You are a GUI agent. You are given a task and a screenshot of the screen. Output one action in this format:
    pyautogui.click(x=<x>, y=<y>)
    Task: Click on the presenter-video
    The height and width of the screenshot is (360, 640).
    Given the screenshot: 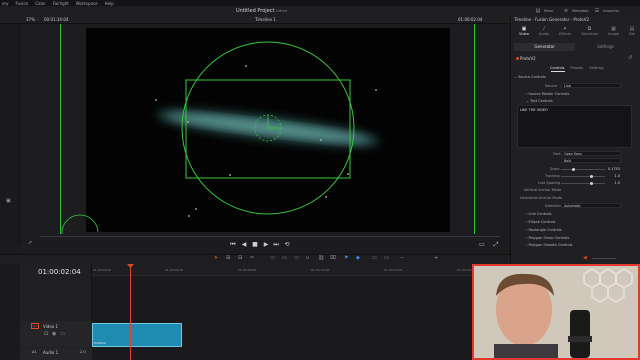 What is the action you would take?
    pyautogui.click(x=556, y=312)
    